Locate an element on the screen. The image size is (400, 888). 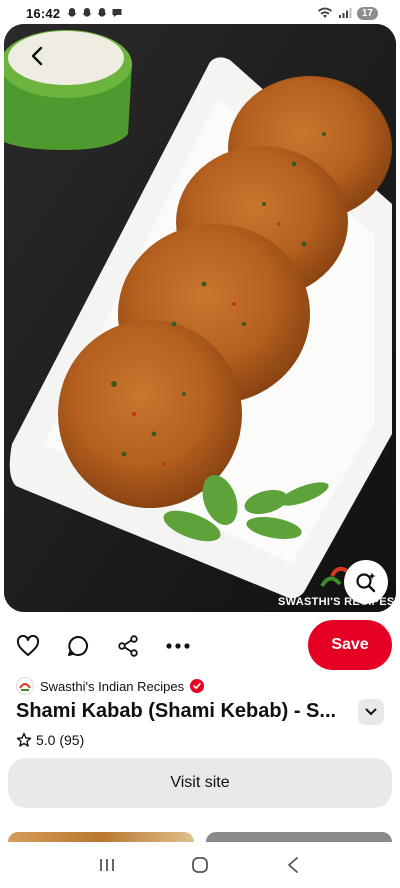
more-icon is located at coordinates (178, 646).